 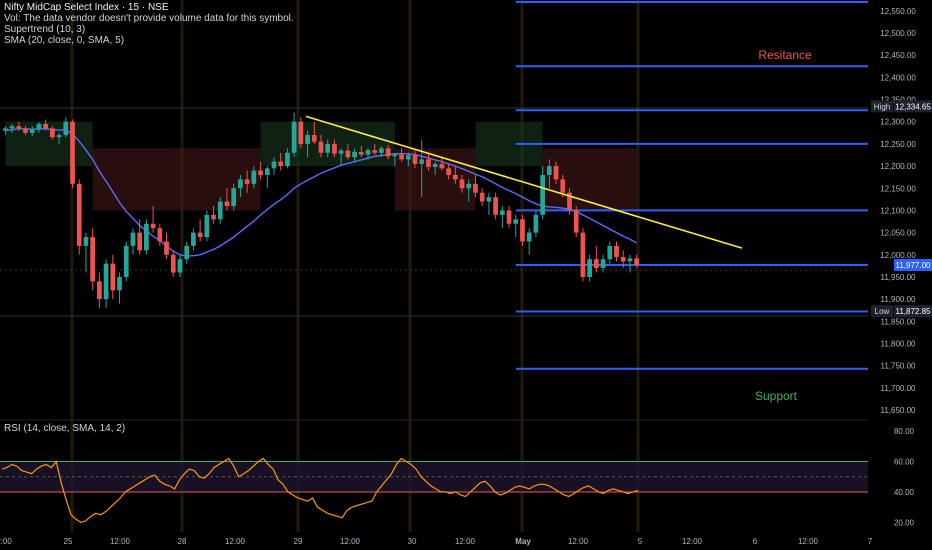 What do you see at coordinates (899, 299) in the screenshot?
I see `price-tick: 11,900.00` at bounding box center [899, 299].